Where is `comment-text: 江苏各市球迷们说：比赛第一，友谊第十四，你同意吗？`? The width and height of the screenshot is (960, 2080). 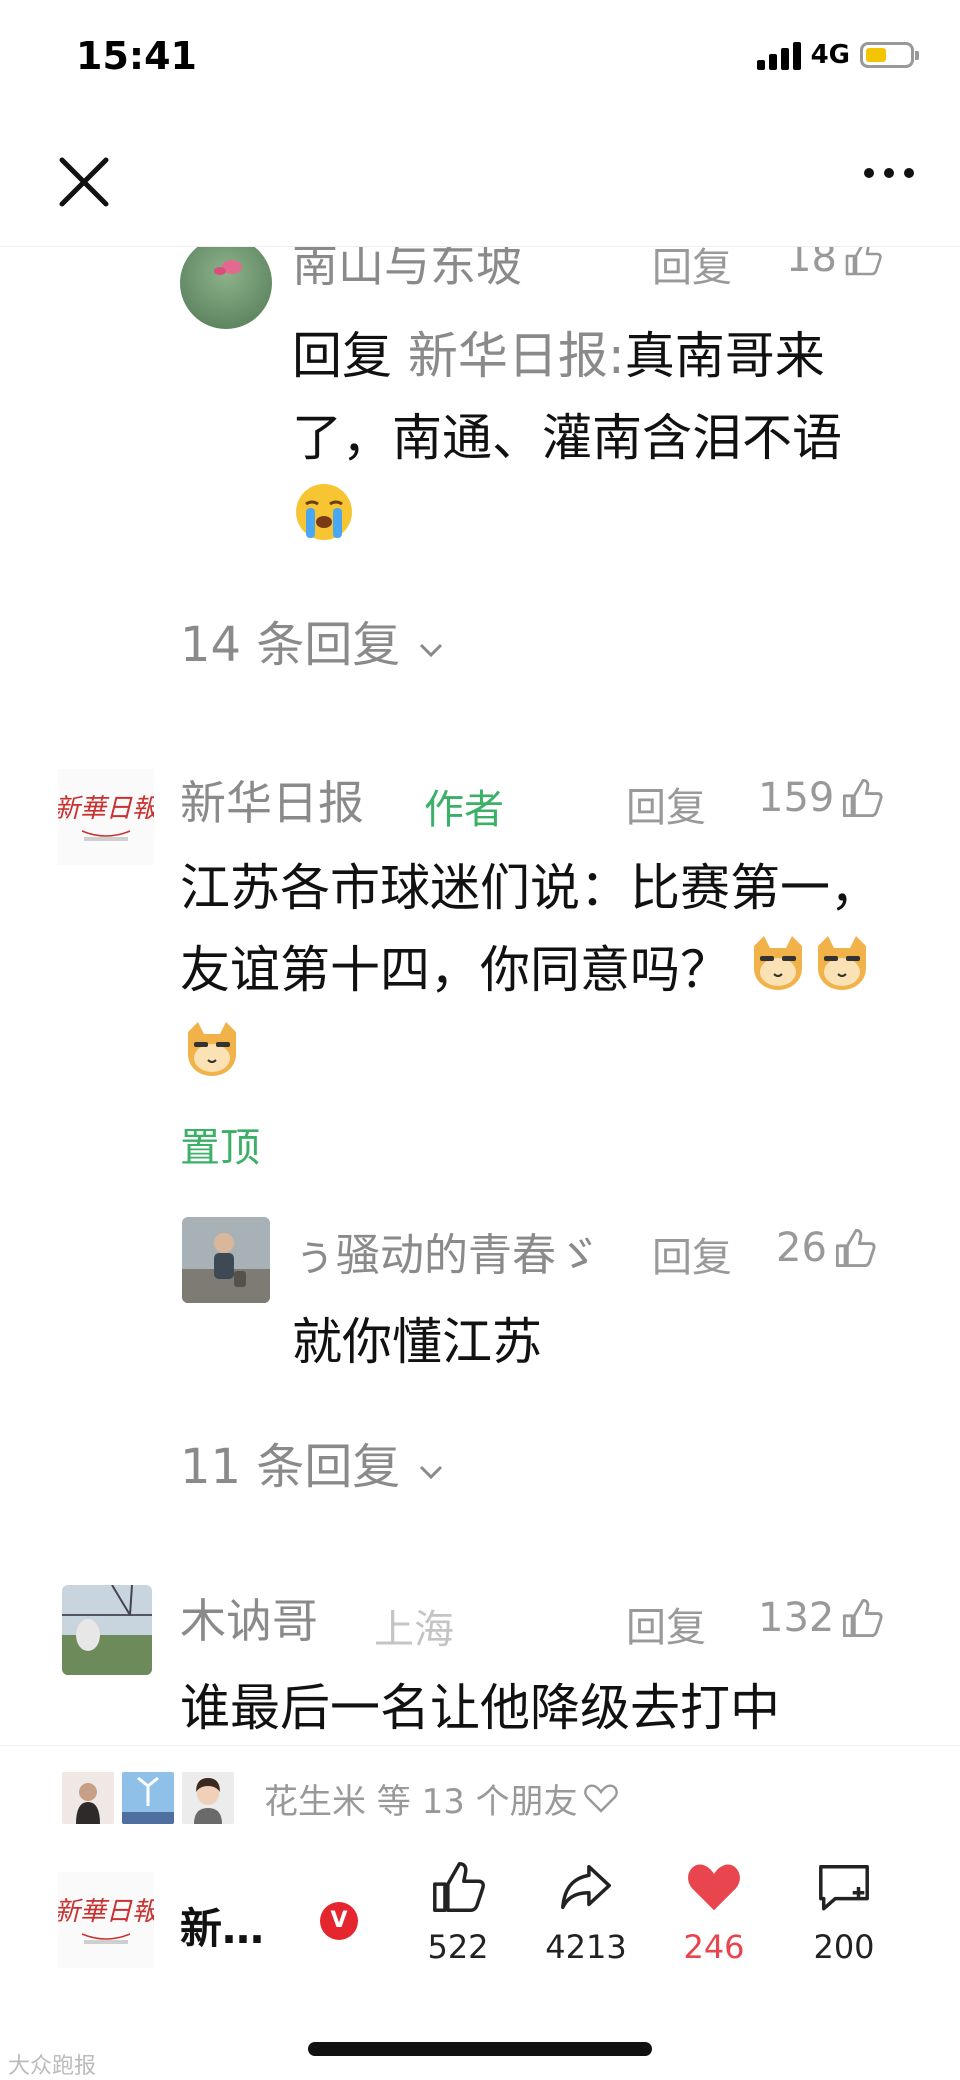 comment-text: 江苏各市球迷们说：比赛第一，友谊第十四，你同意吗？ is located at coordinates (535, 974).